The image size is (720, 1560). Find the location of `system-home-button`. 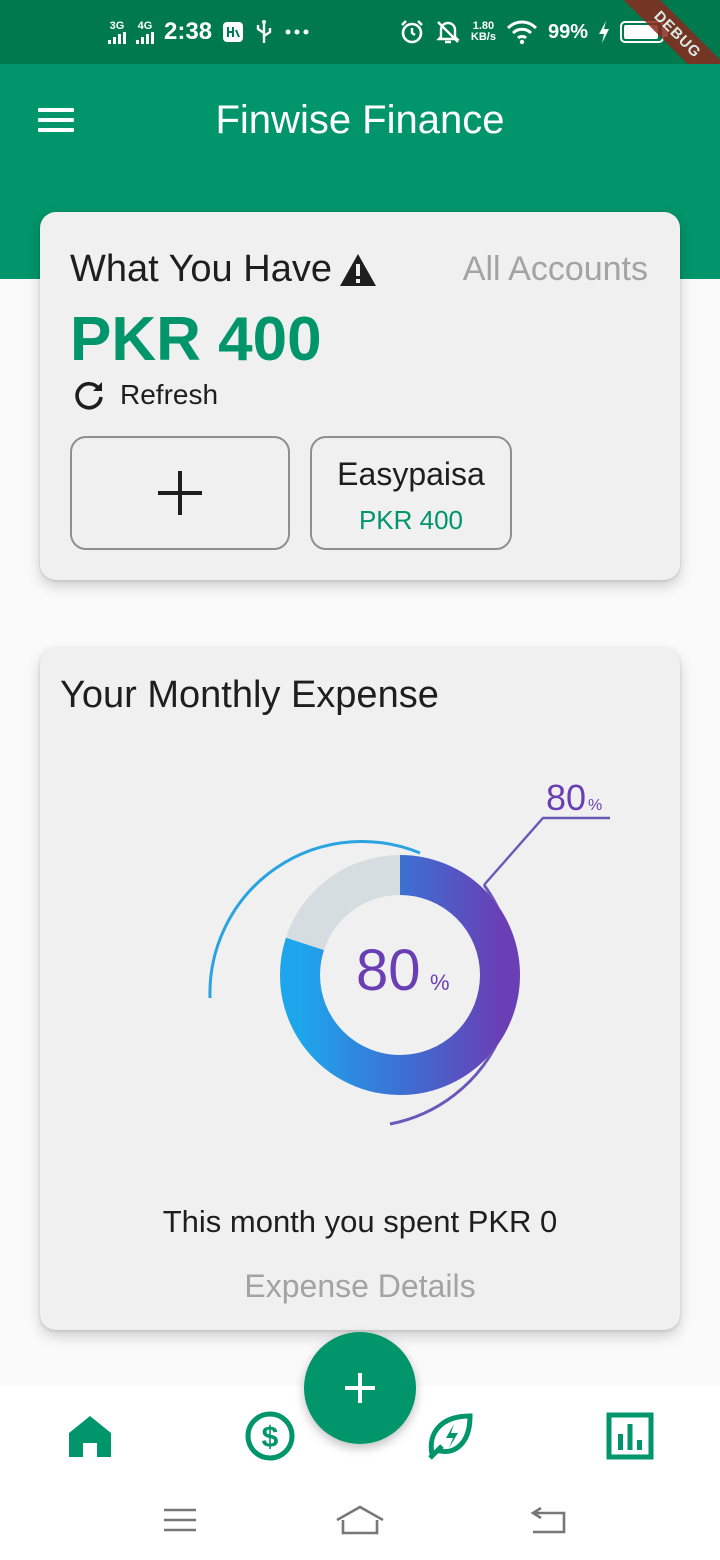

system-home-button is located at coordinates (360, 1520).